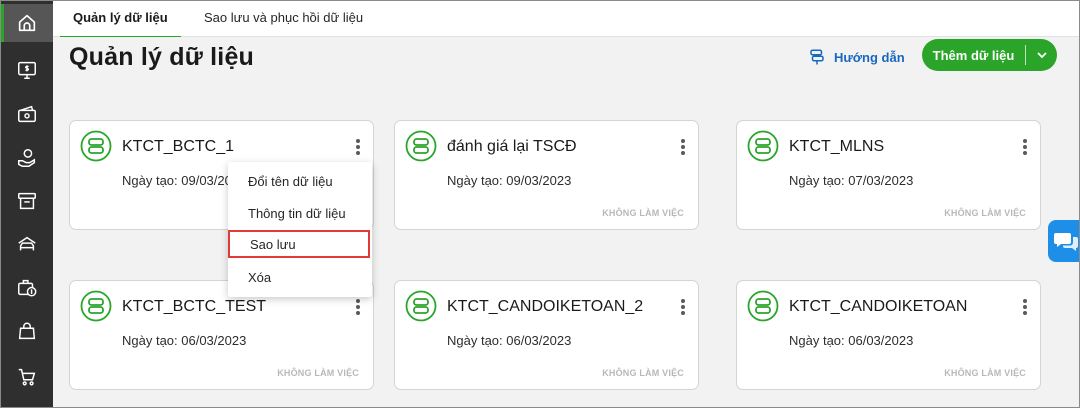  I want to click on box-icon, so click(26, 201).